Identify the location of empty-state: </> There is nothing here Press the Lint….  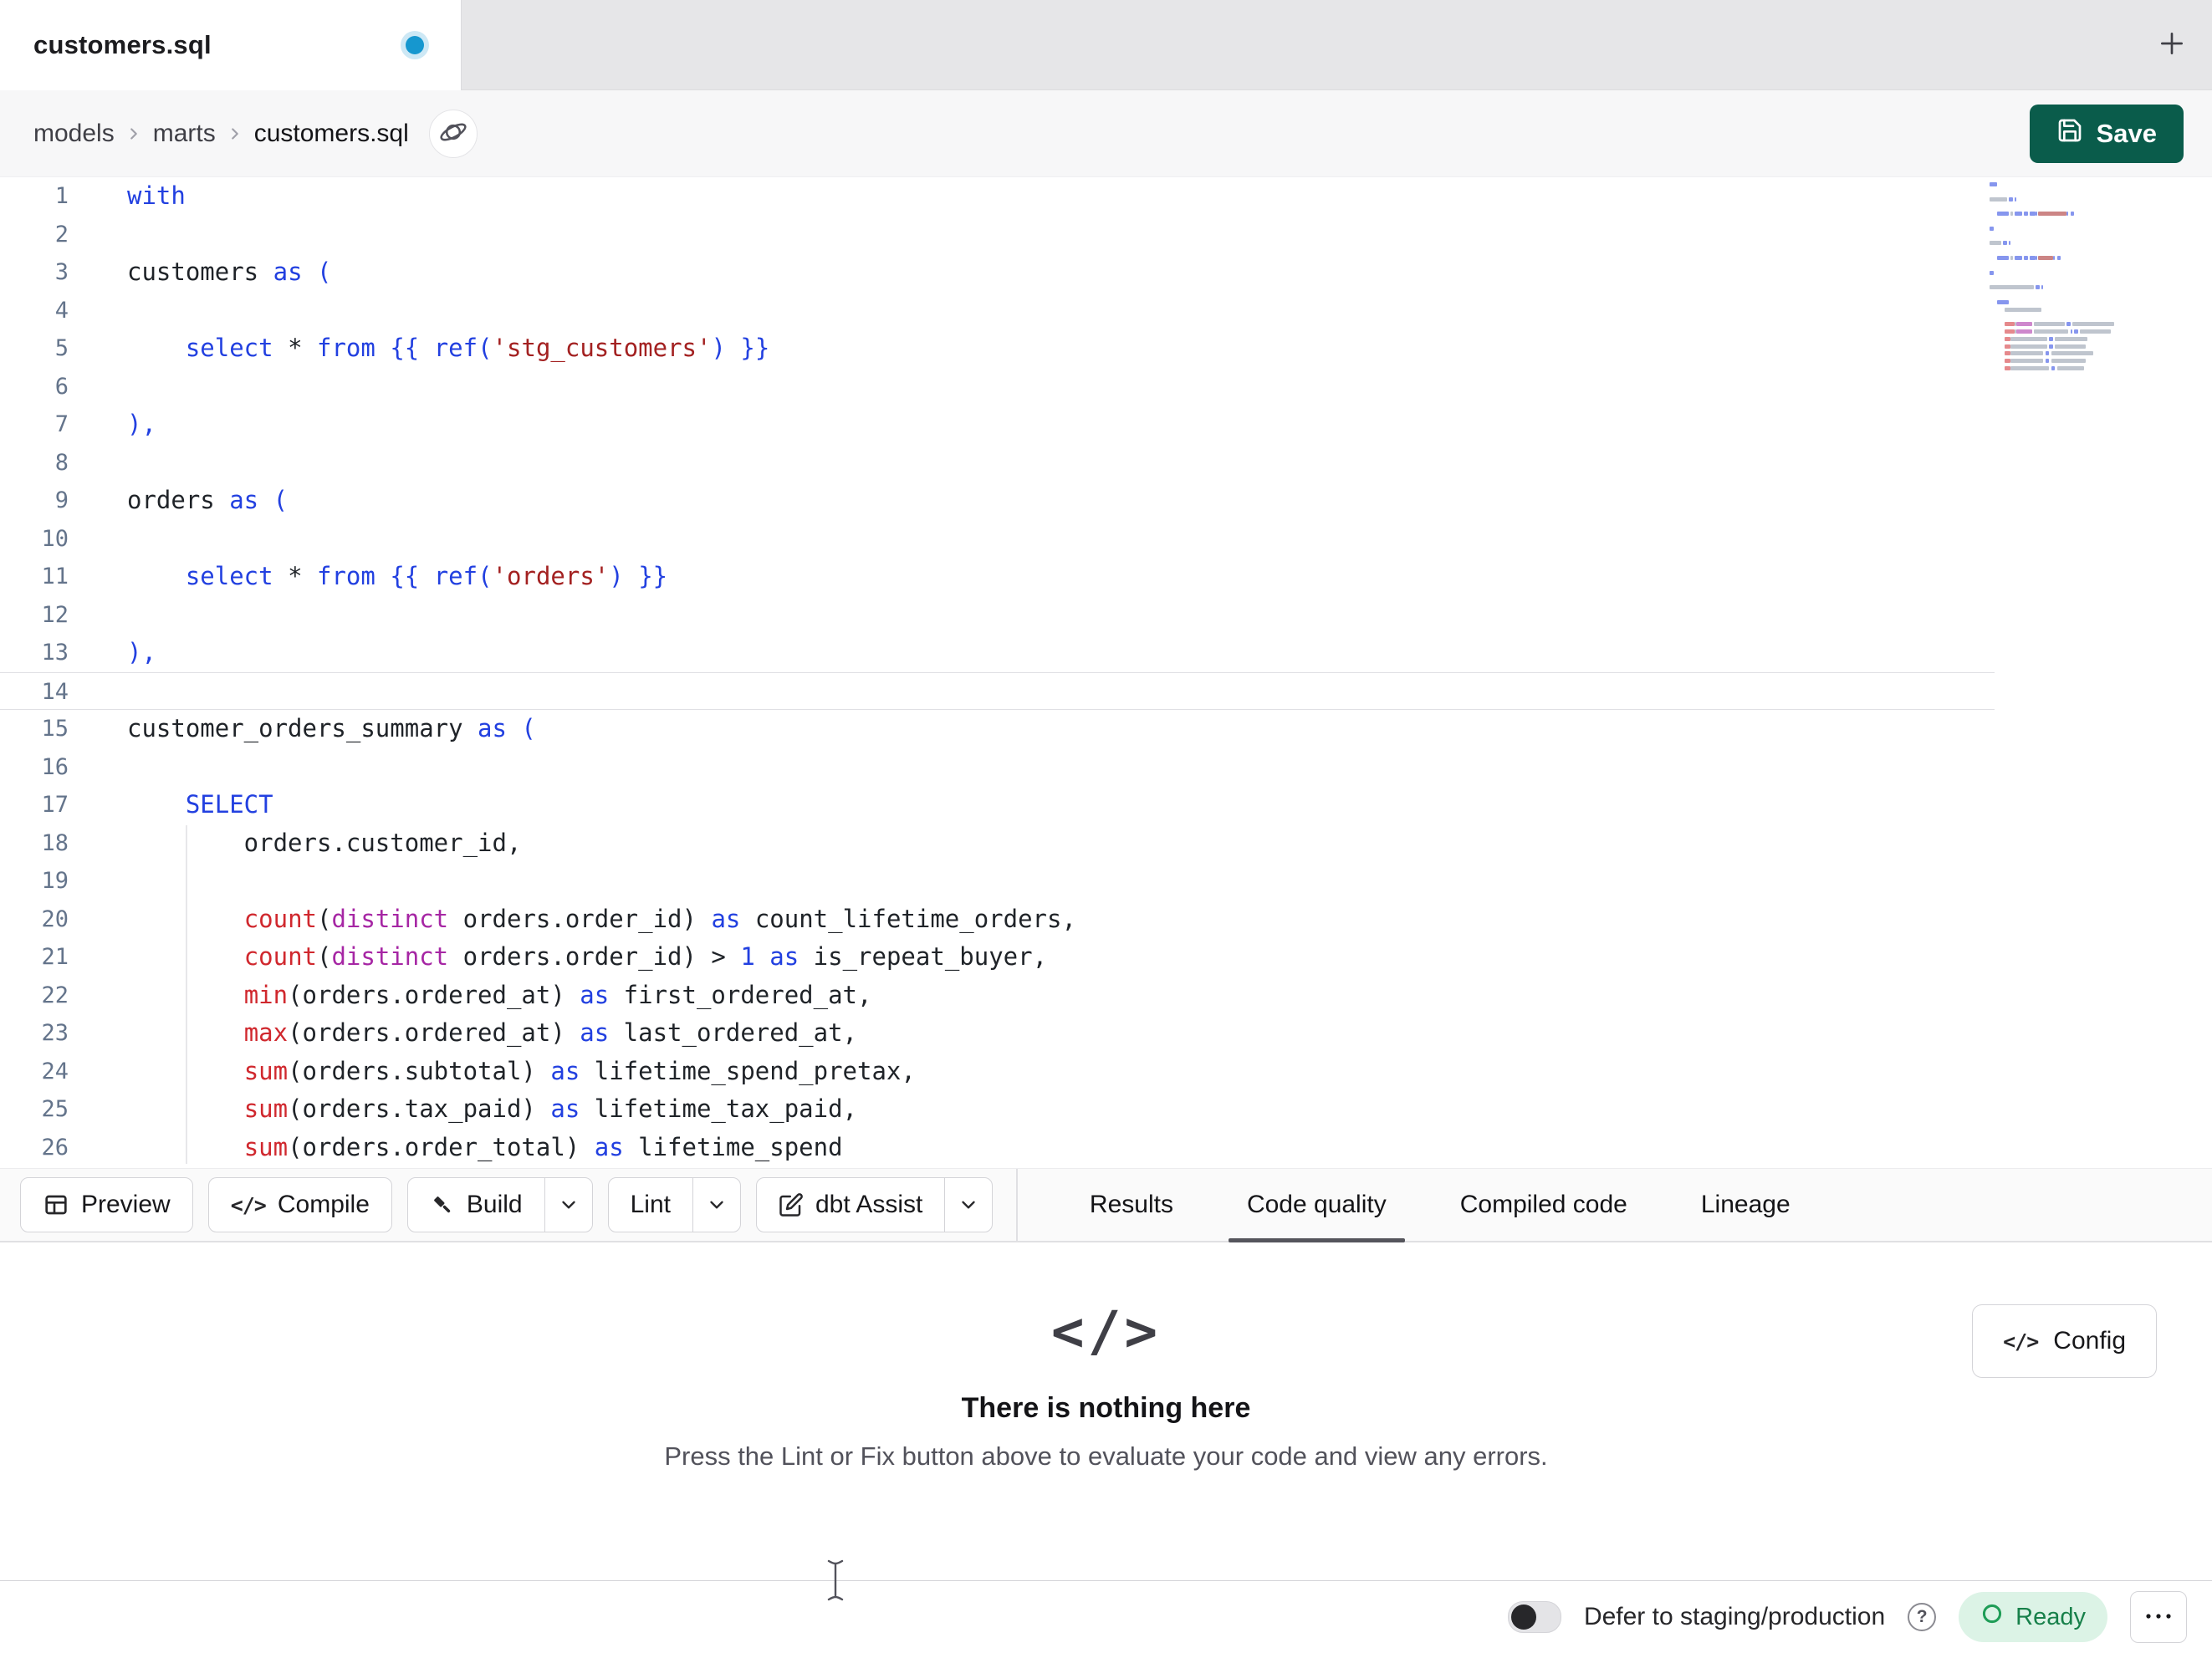
(1106, 1385).